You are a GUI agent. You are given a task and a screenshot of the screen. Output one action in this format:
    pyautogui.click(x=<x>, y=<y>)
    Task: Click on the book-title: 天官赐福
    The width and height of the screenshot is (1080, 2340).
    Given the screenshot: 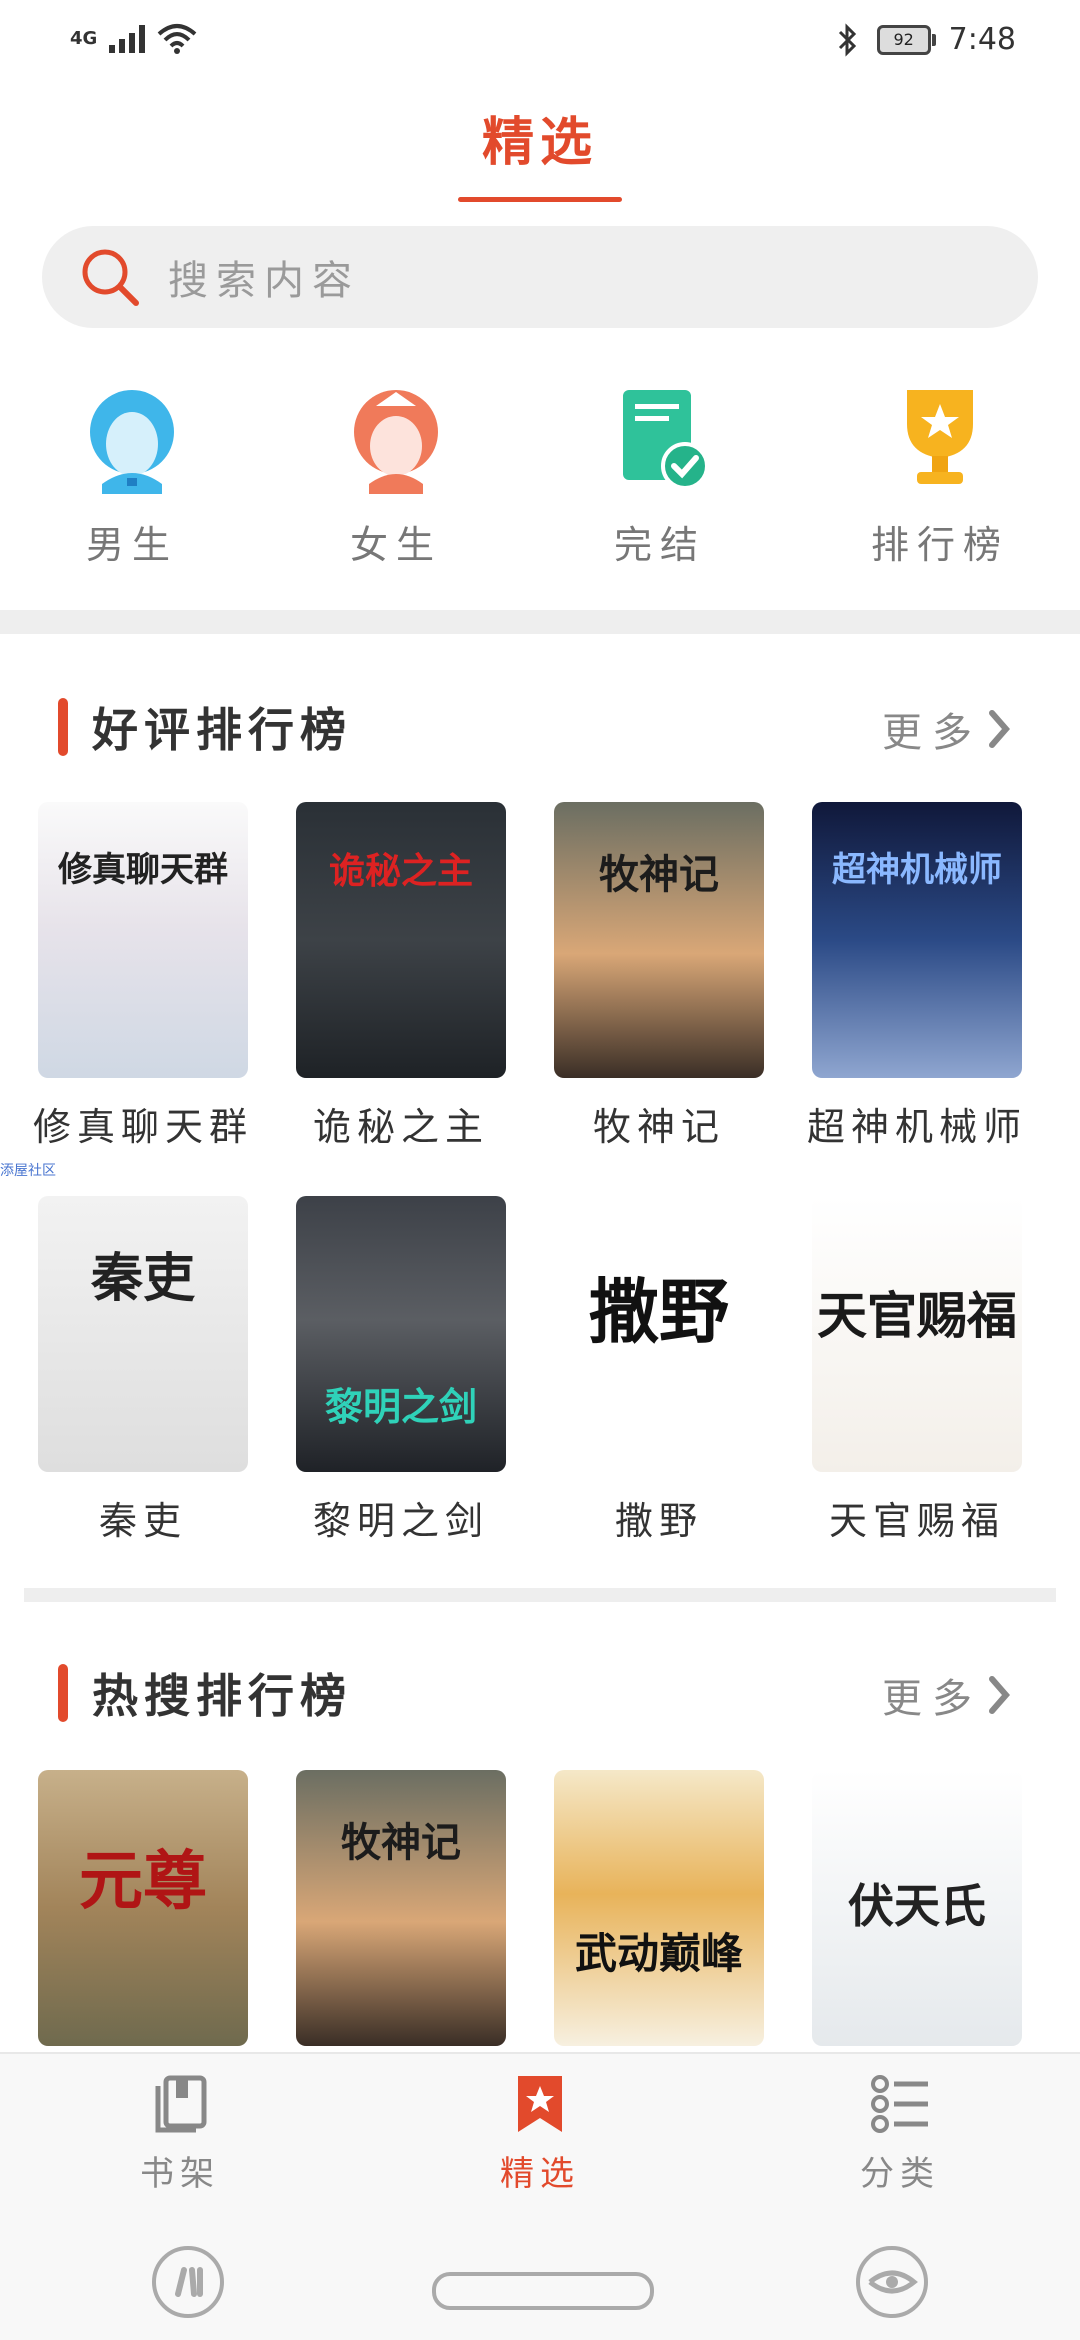 What is the action you would take?
    pyautogui.click(x=917, y=1517)
    